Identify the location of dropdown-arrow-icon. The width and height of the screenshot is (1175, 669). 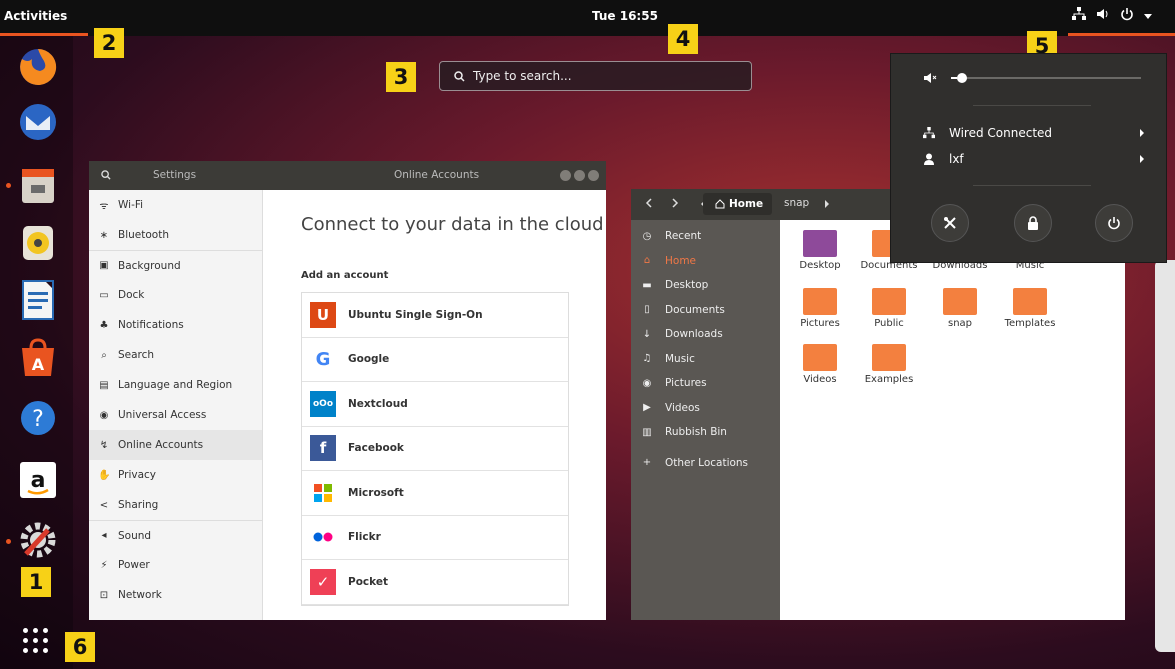
(1148, 16).